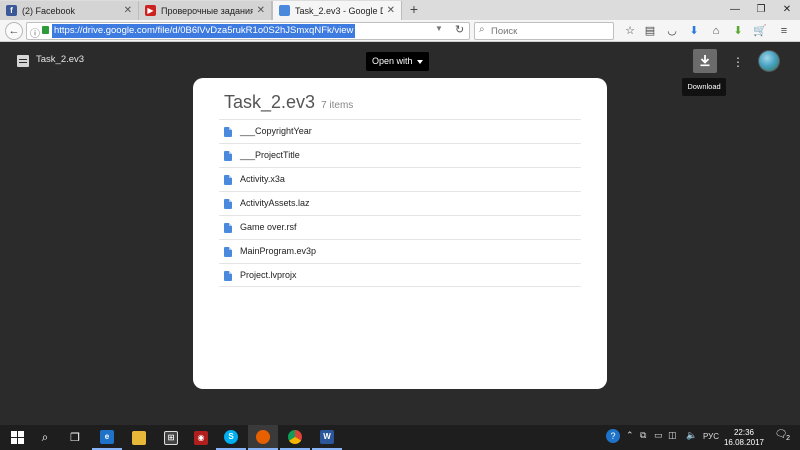  What do you see at coordinates (691, 435) in the screenshot?
I see `volume-icon: 🔈` at bounding box center [691, 435].